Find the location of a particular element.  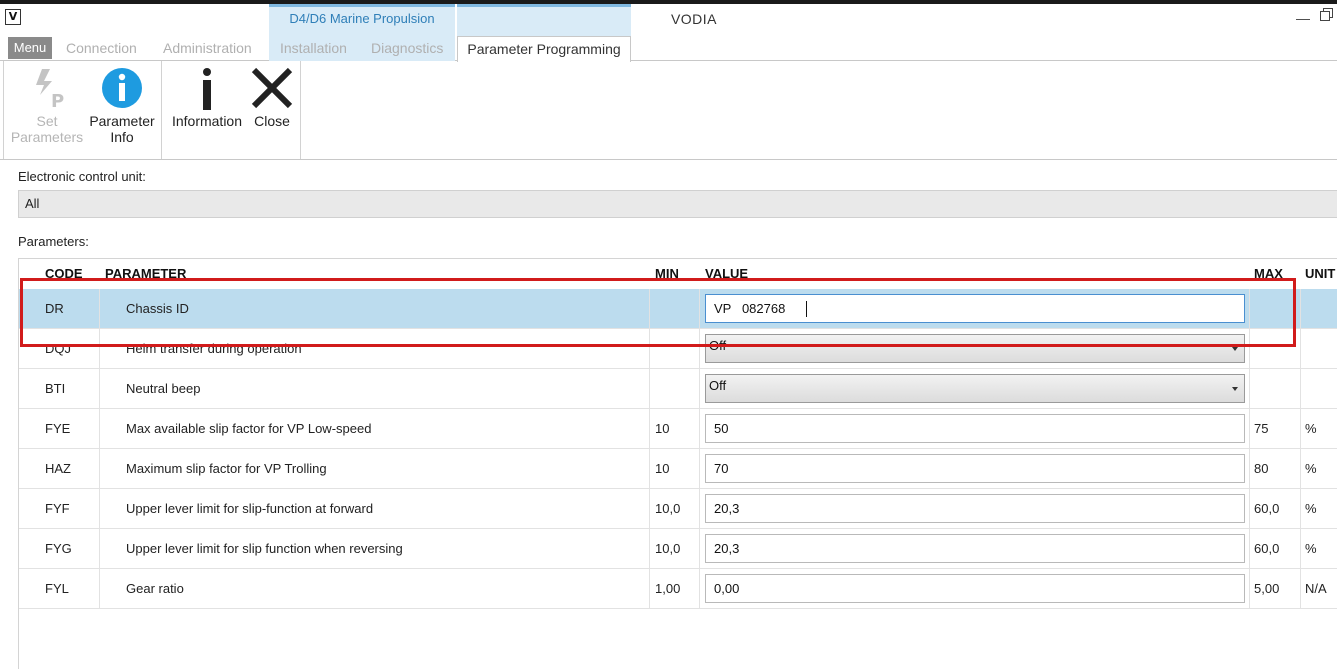

column-header-unit: UNIT is located at coordinates (1320, 274).